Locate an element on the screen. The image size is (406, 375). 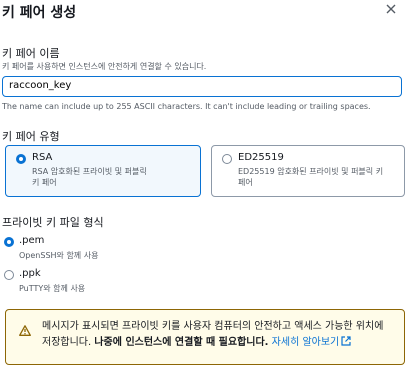
alert-bold-text: 나중에 인스턴스에 연결할 때 필요합니다. is located at coordinates (181, 342).